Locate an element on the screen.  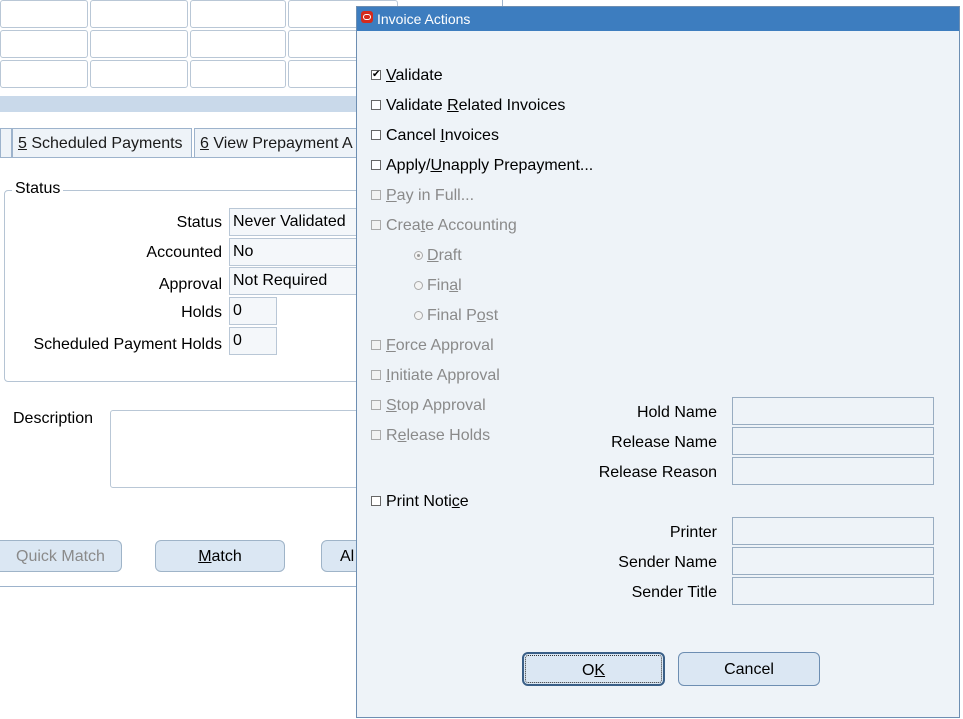
tab-left-edge is located at coordinates (6, 143).